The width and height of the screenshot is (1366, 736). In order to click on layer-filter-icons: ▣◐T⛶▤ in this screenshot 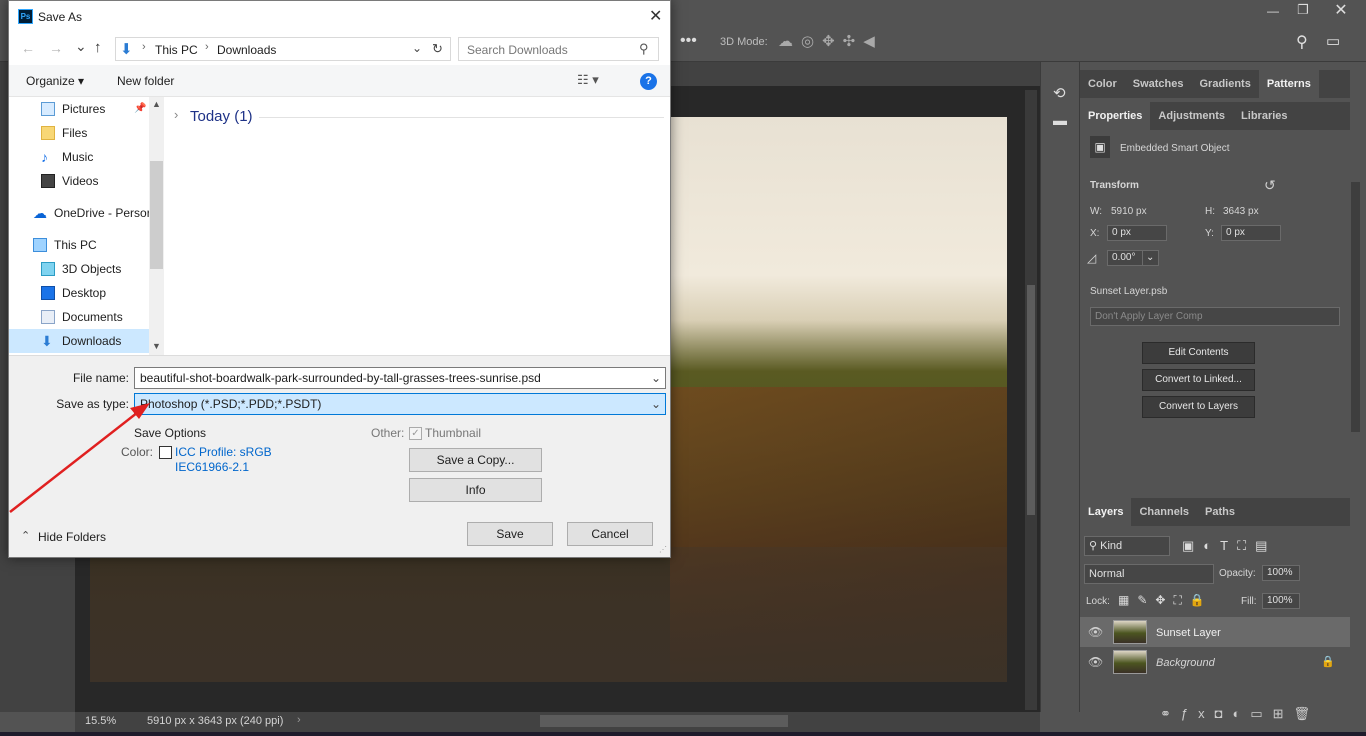, I will do `click(1229, 546)`.